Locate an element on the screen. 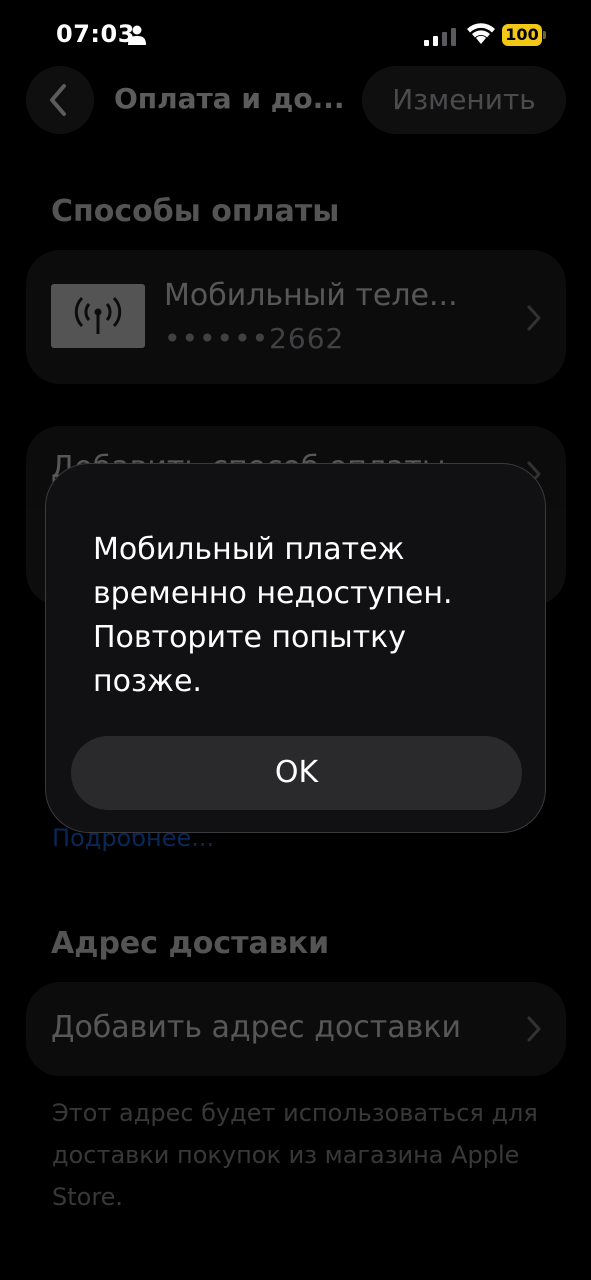 The height and width of the screenshot is (1280, 591). cellular-antenna-icon is located at coordinates (98, 315).